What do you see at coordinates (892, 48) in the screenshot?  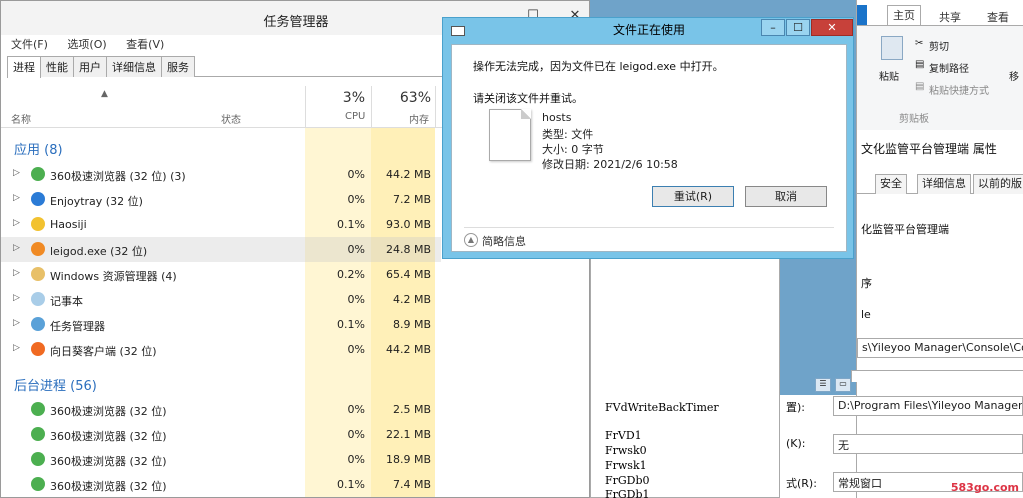 I see `paste-icon` at bounding box center [892, 48].